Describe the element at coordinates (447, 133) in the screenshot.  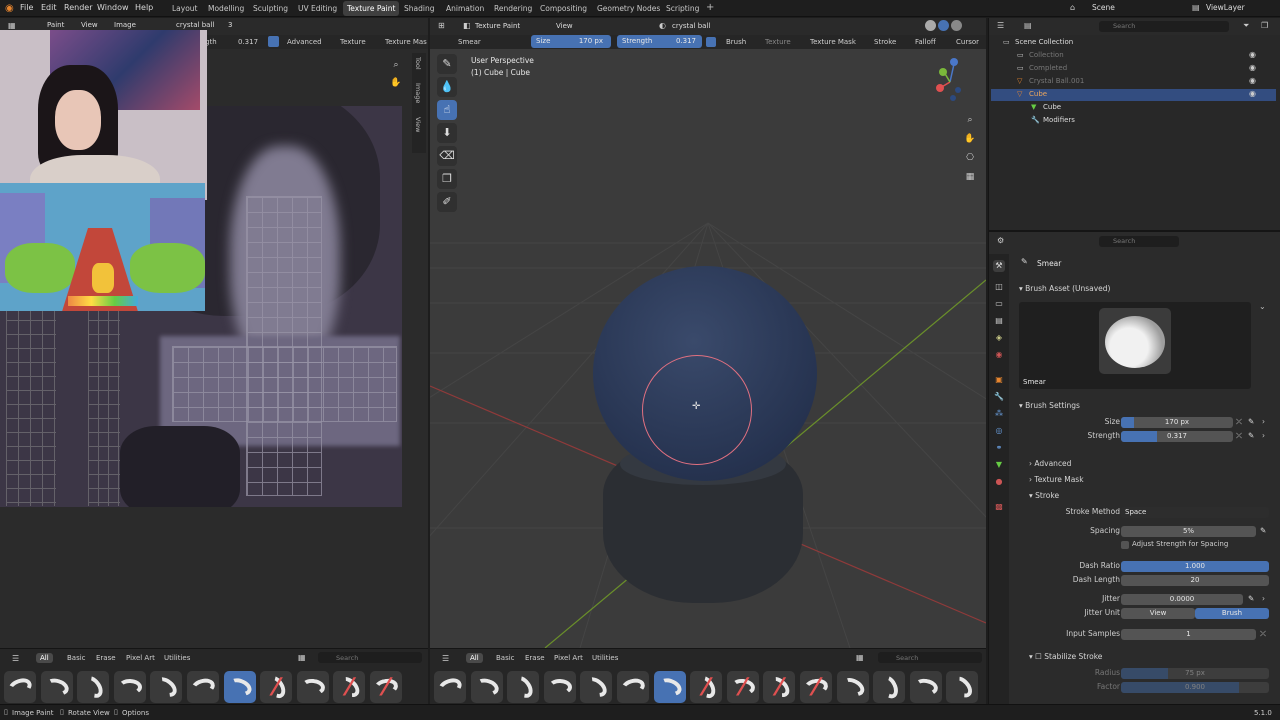
I see `clone-tool-icon: ⬇` at that location.